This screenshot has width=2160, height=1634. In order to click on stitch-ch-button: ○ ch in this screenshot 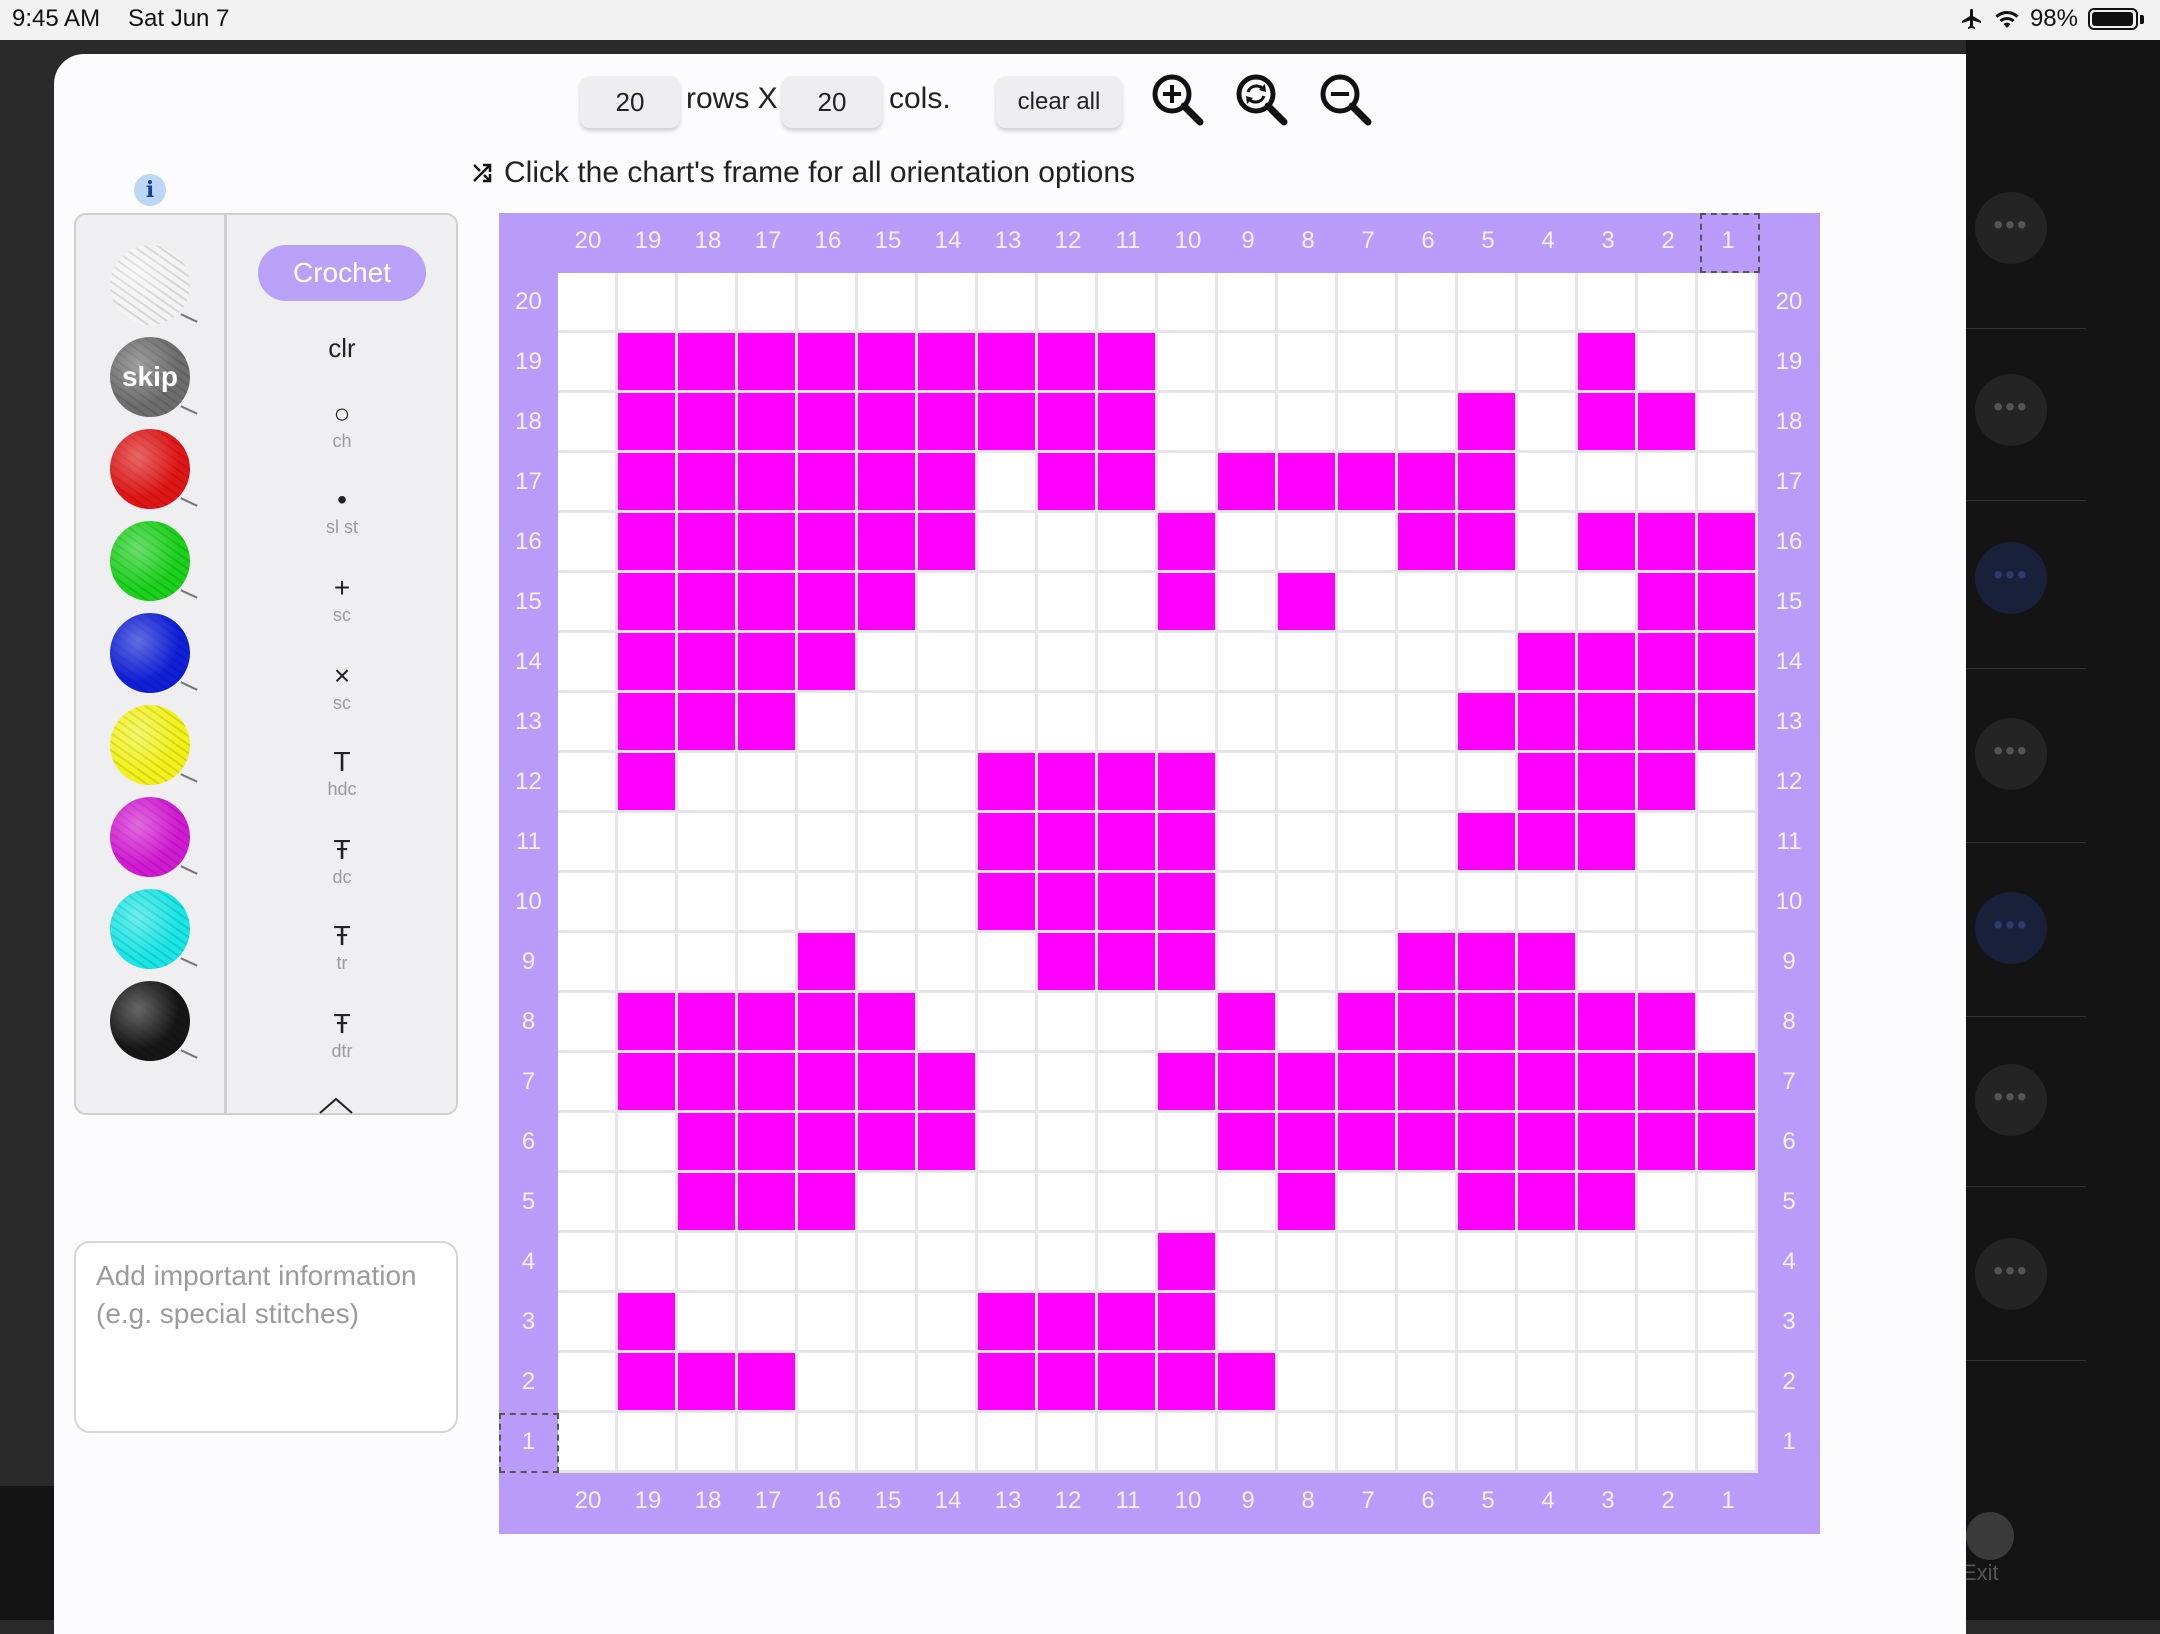, I will do `click(342, 424)`.